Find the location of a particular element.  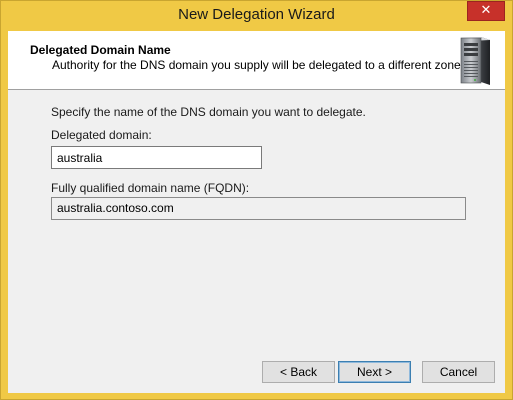

next-button: Next > is located at coordinates (374, 372).